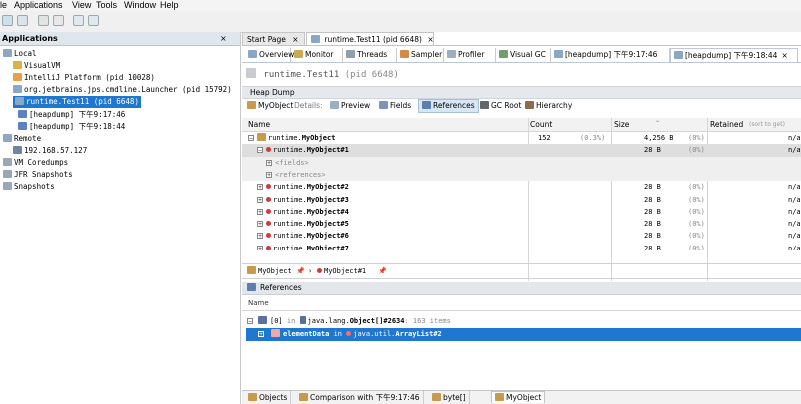  I want to click on subtab: Overview, so click(269, 55).